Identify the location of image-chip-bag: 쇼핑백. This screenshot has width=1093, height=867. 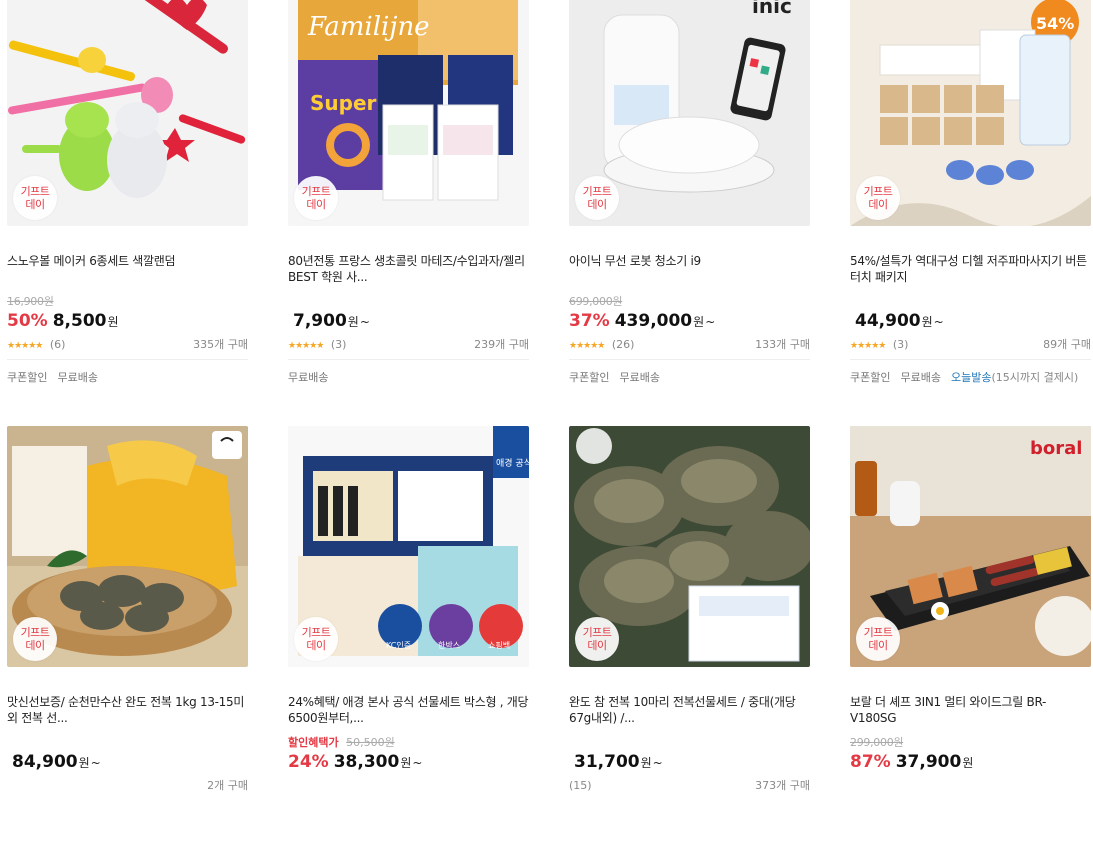
(499, 645).